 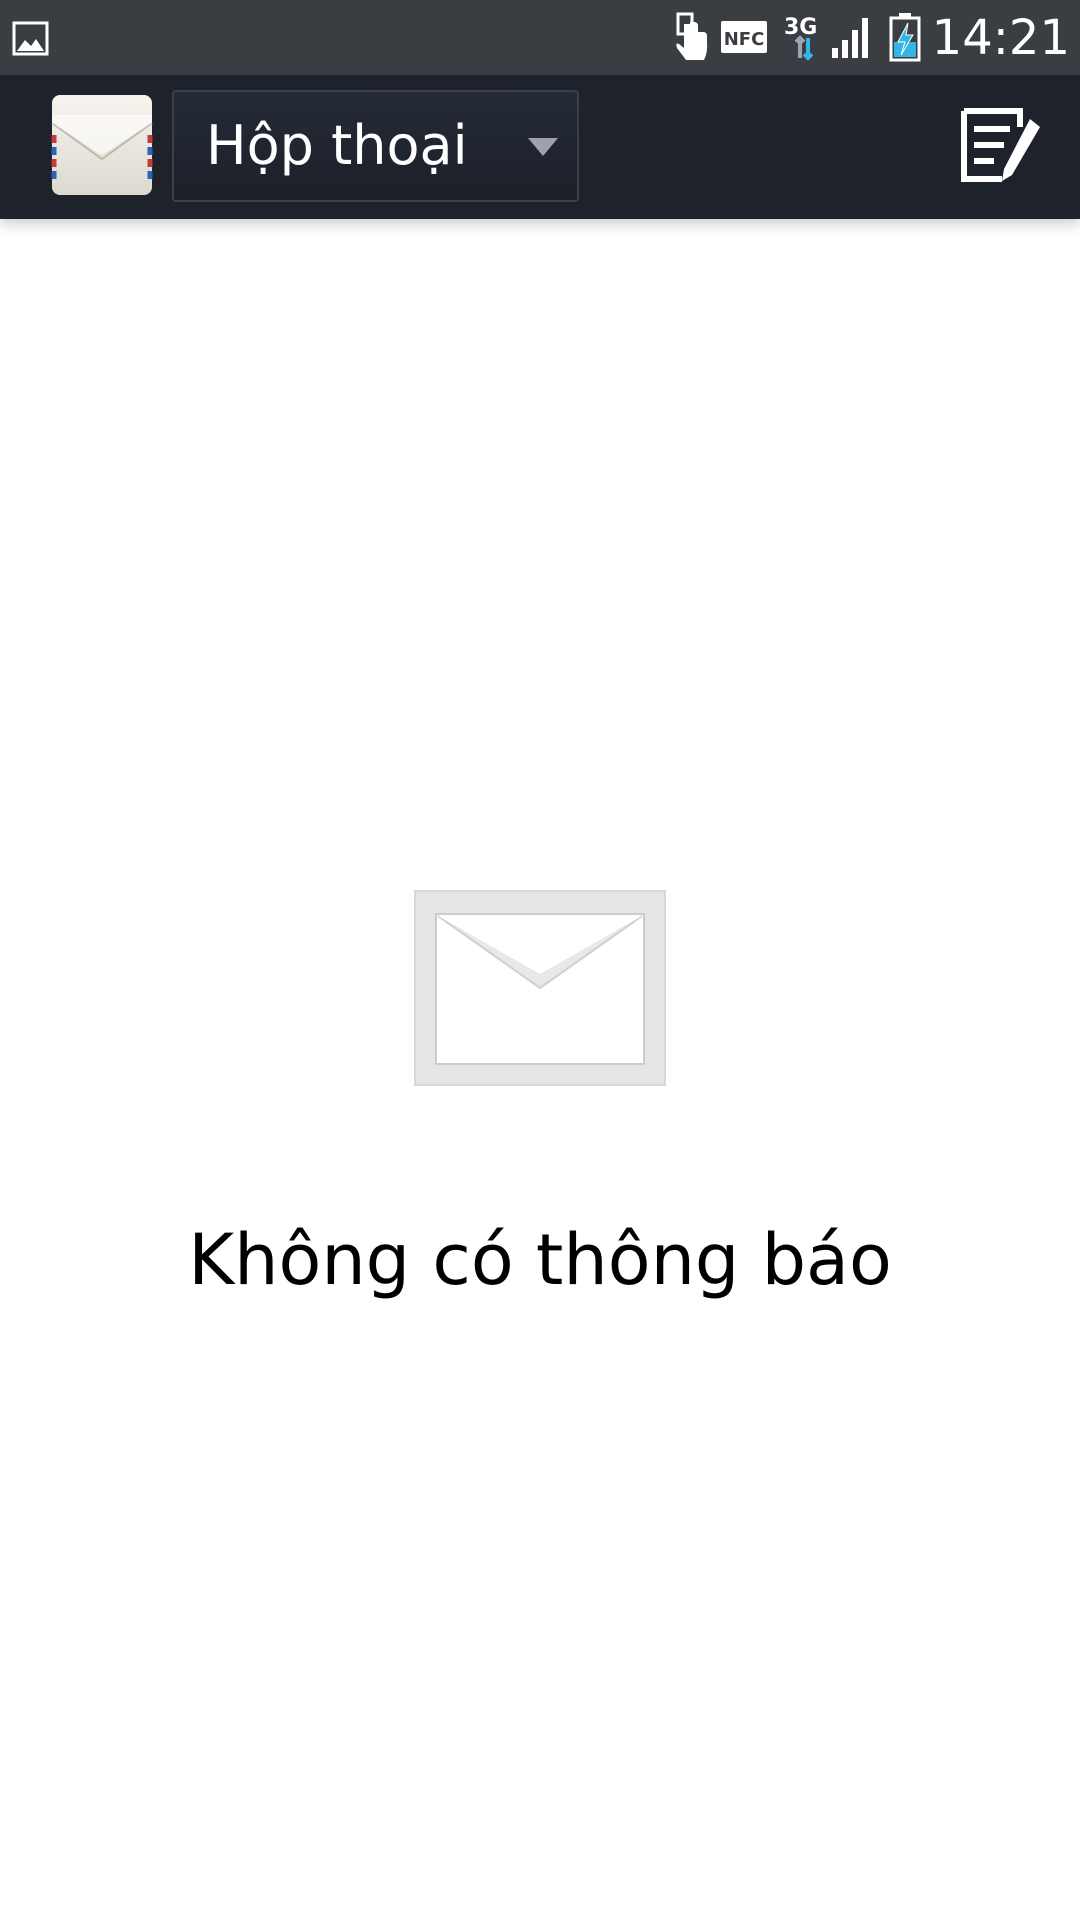 I want to click on chevron-down-icon, so click(x=543, y=147).